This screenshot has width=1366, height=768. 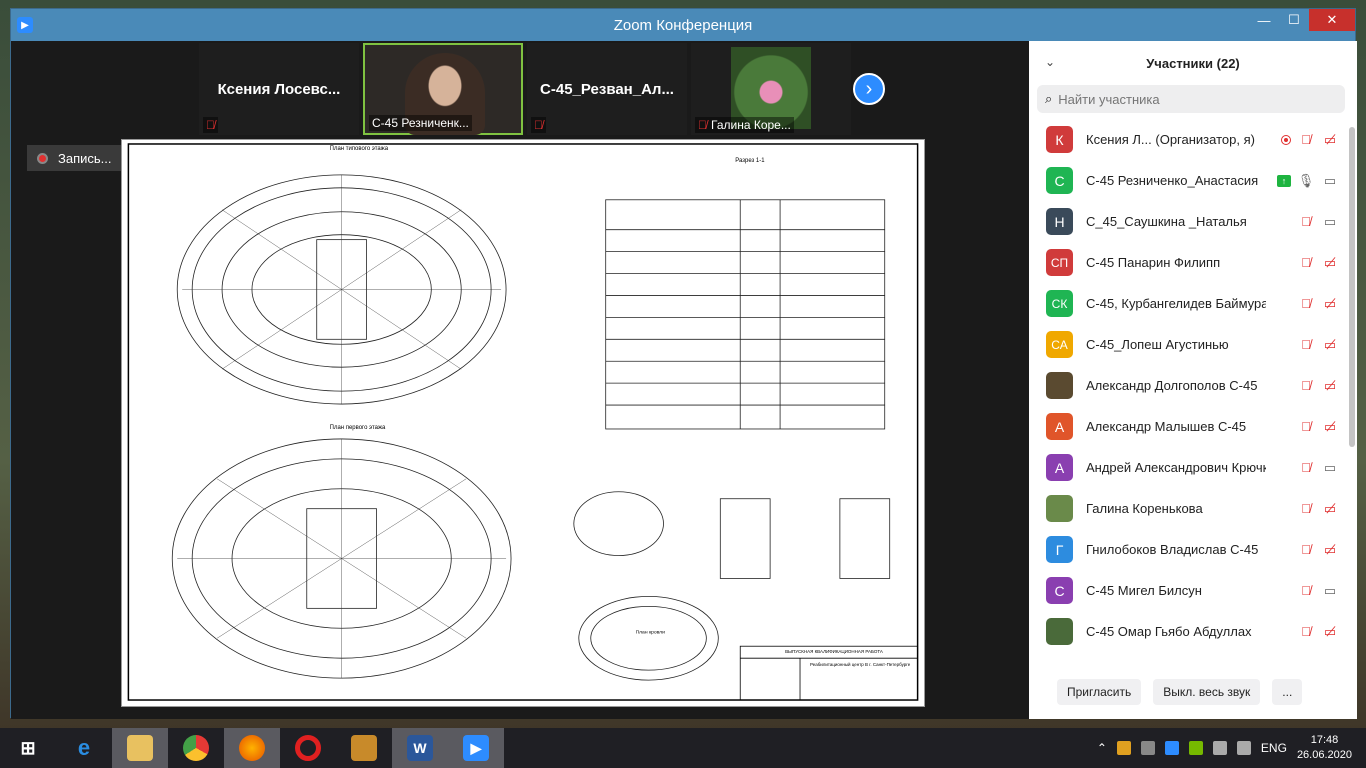 What do you see at coordinates (1188, 303) in the screenshot?
I see `participant-row: СК С-45, Курбангелидев Баймурат 🎙̸ ▭̸` at bounding box center [1188, 303].